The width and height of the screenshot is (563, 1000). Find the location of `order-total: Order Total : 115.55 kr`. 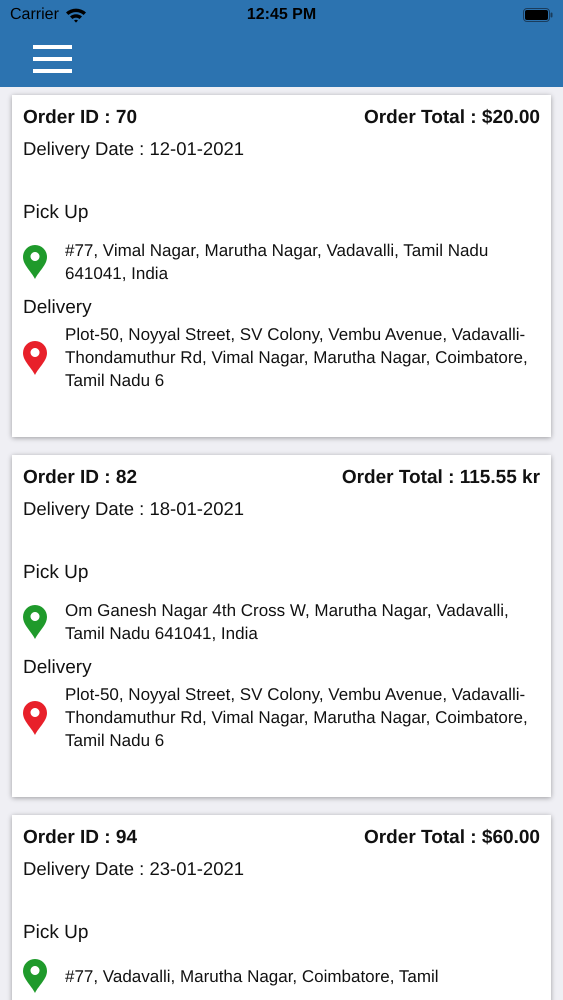

order-total: Order Total : 115.55 kr is located at coordinates (441, 478).